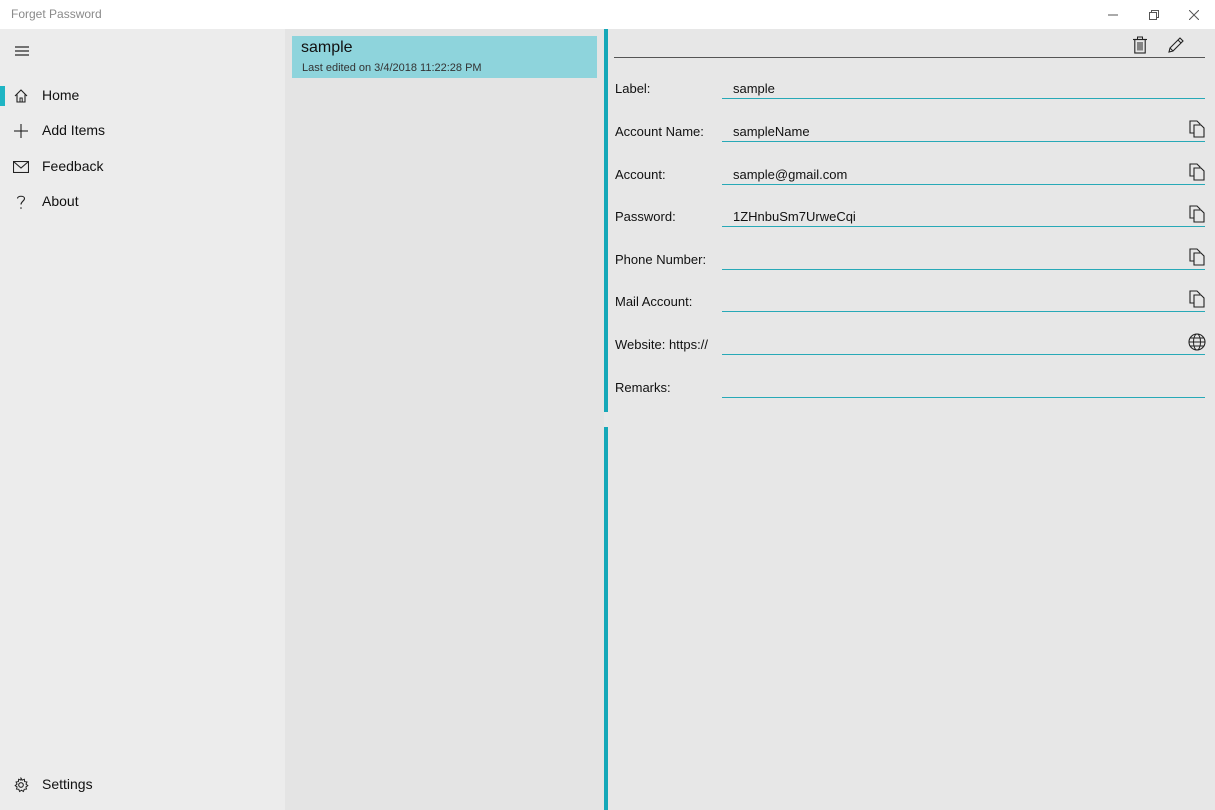 This screenshot has height=810, width=1215. I want to click on account-name-field: Account Name: sampleName, so click(911, 135).